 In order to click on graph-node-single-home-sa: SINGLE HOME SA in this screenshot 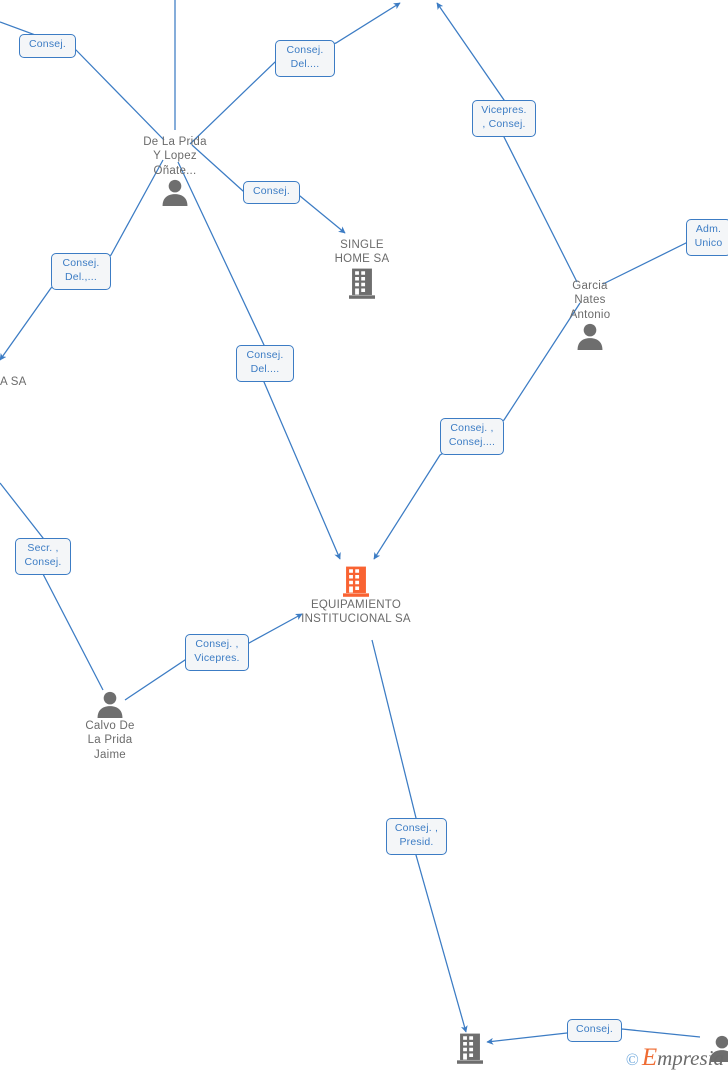, I will do `click(362, 268)`.